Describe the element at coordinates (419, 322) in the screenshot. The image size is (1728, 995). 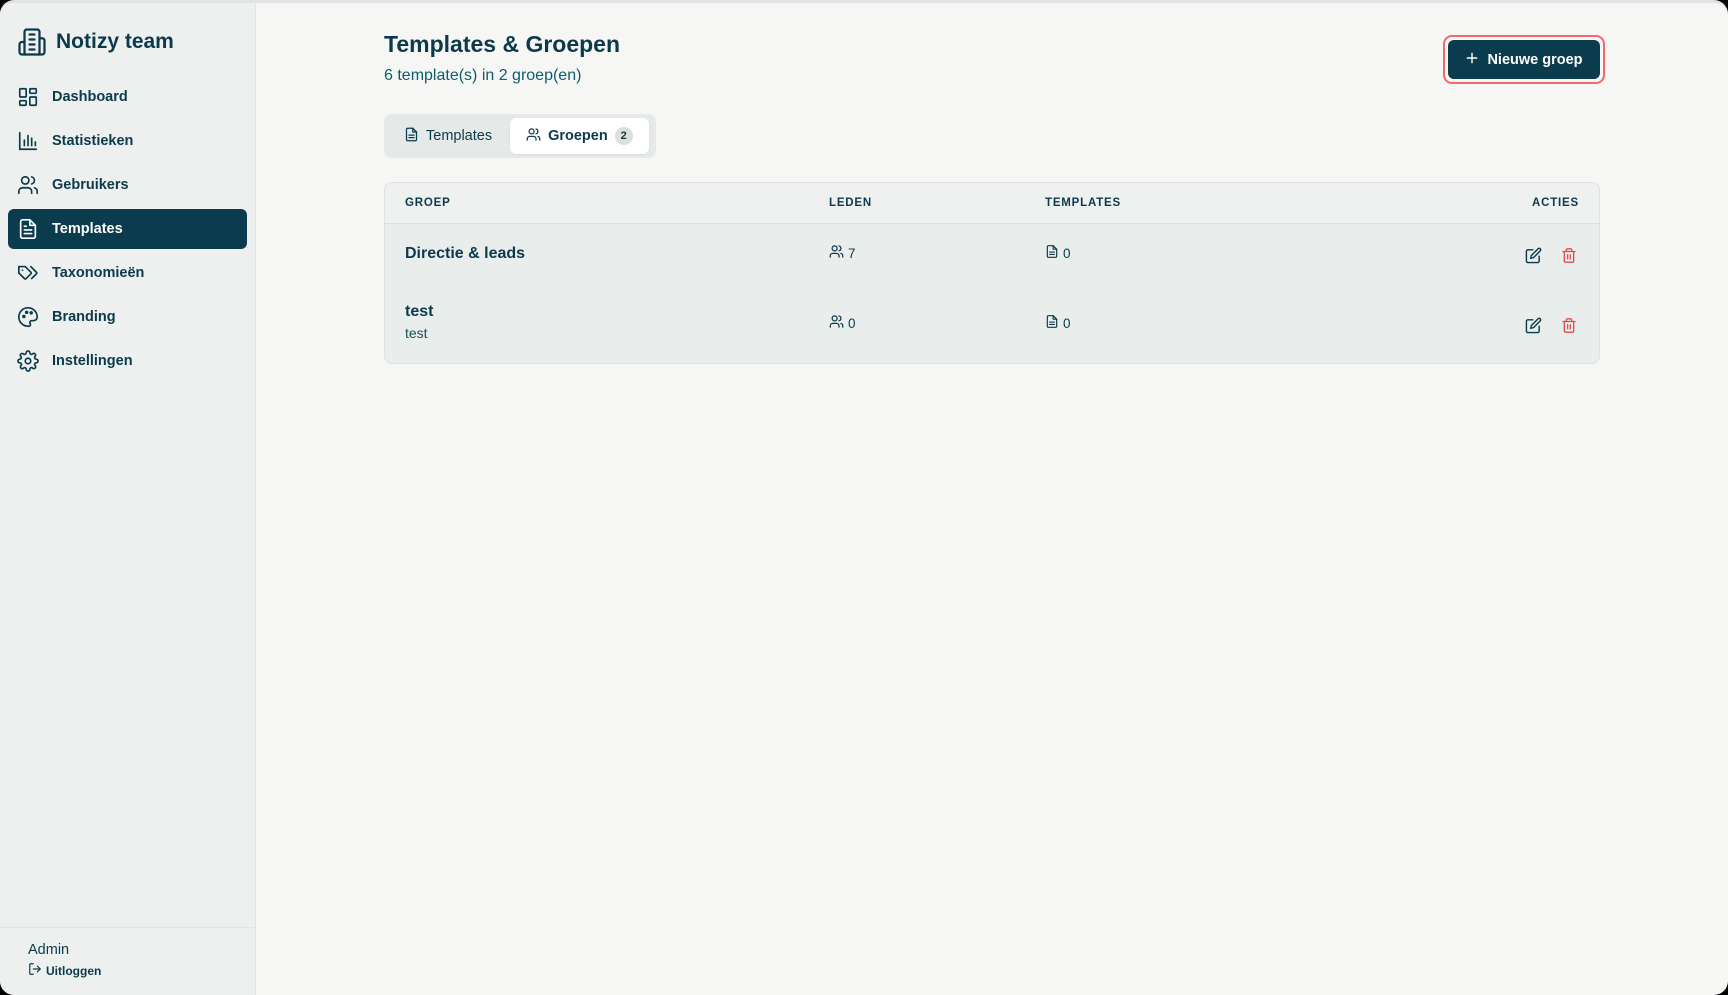
I see `group-cell: test test` at that location.